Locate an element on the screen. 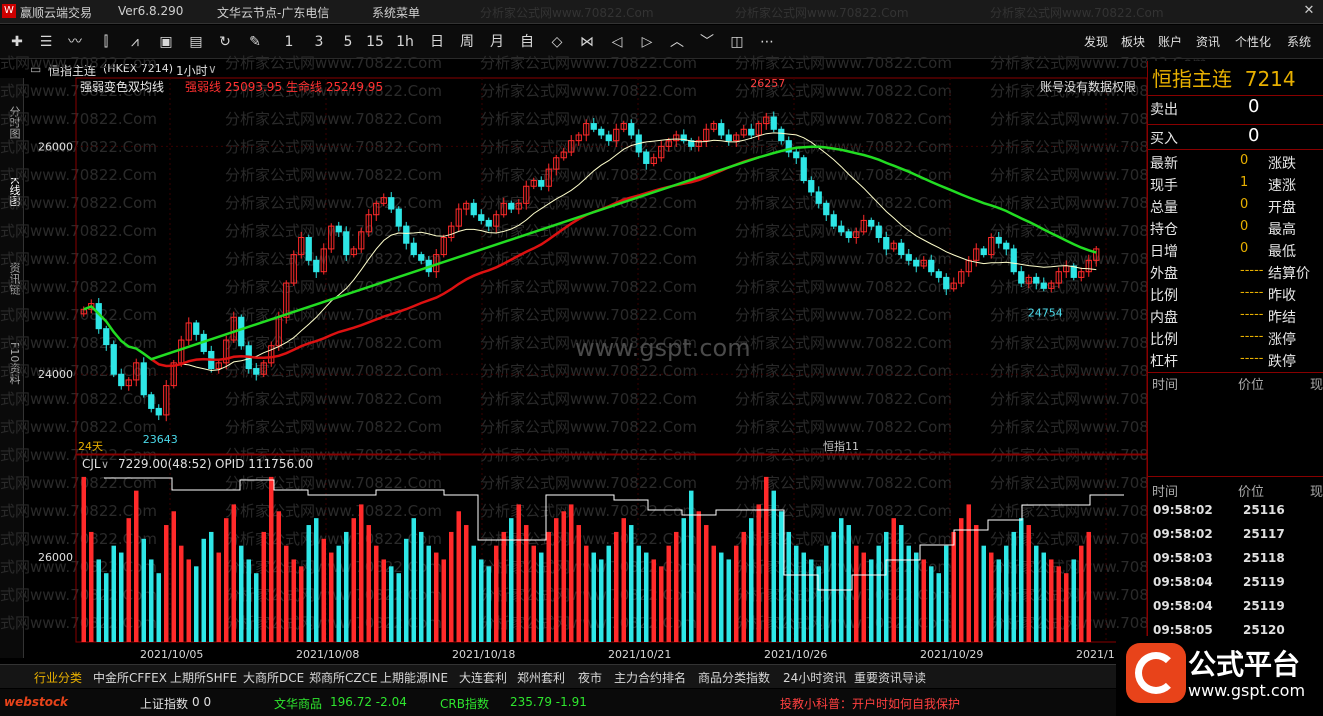 The width and height of the screenshot is (1323, 716). price-annotation: 26257 is located at coordinates (767, 83).